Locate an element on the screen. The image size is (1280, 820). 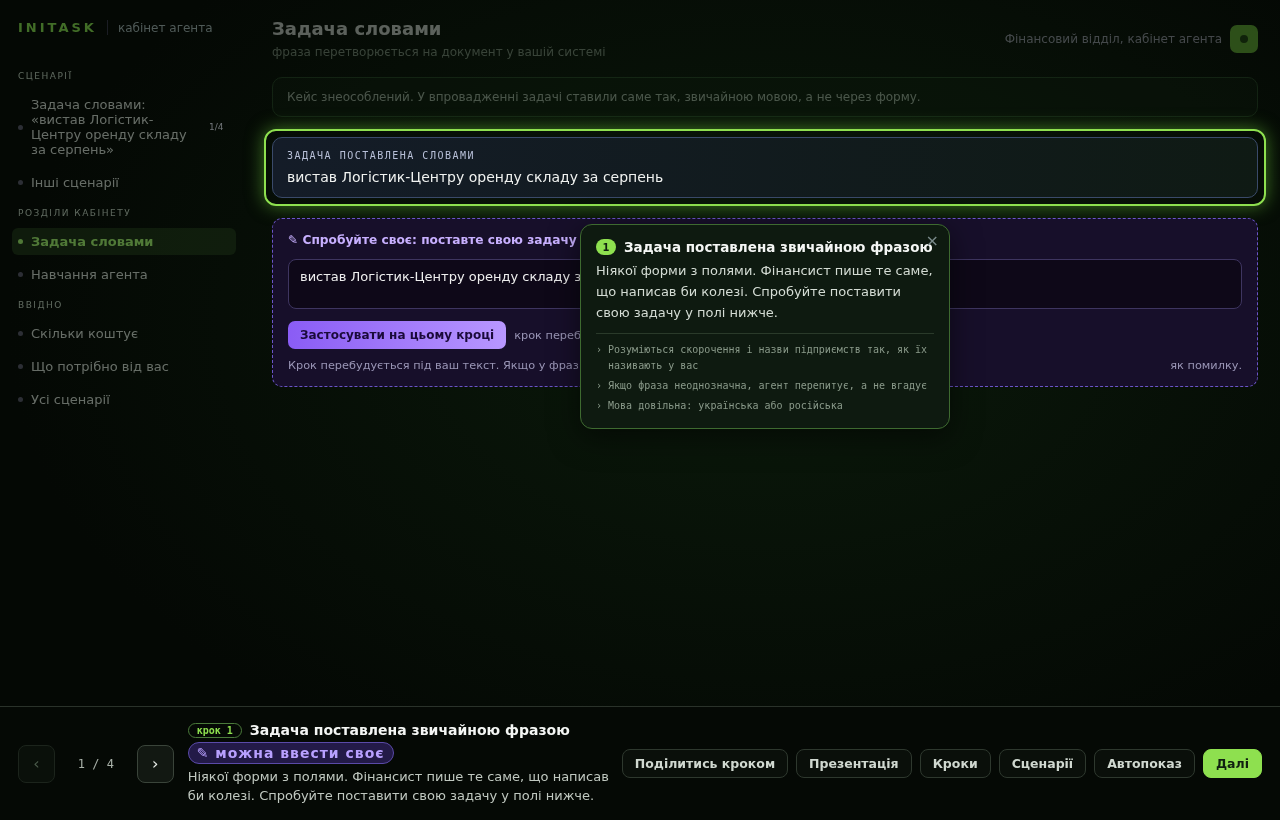
page-title: Задача словами is located at coordinates (357, 28).